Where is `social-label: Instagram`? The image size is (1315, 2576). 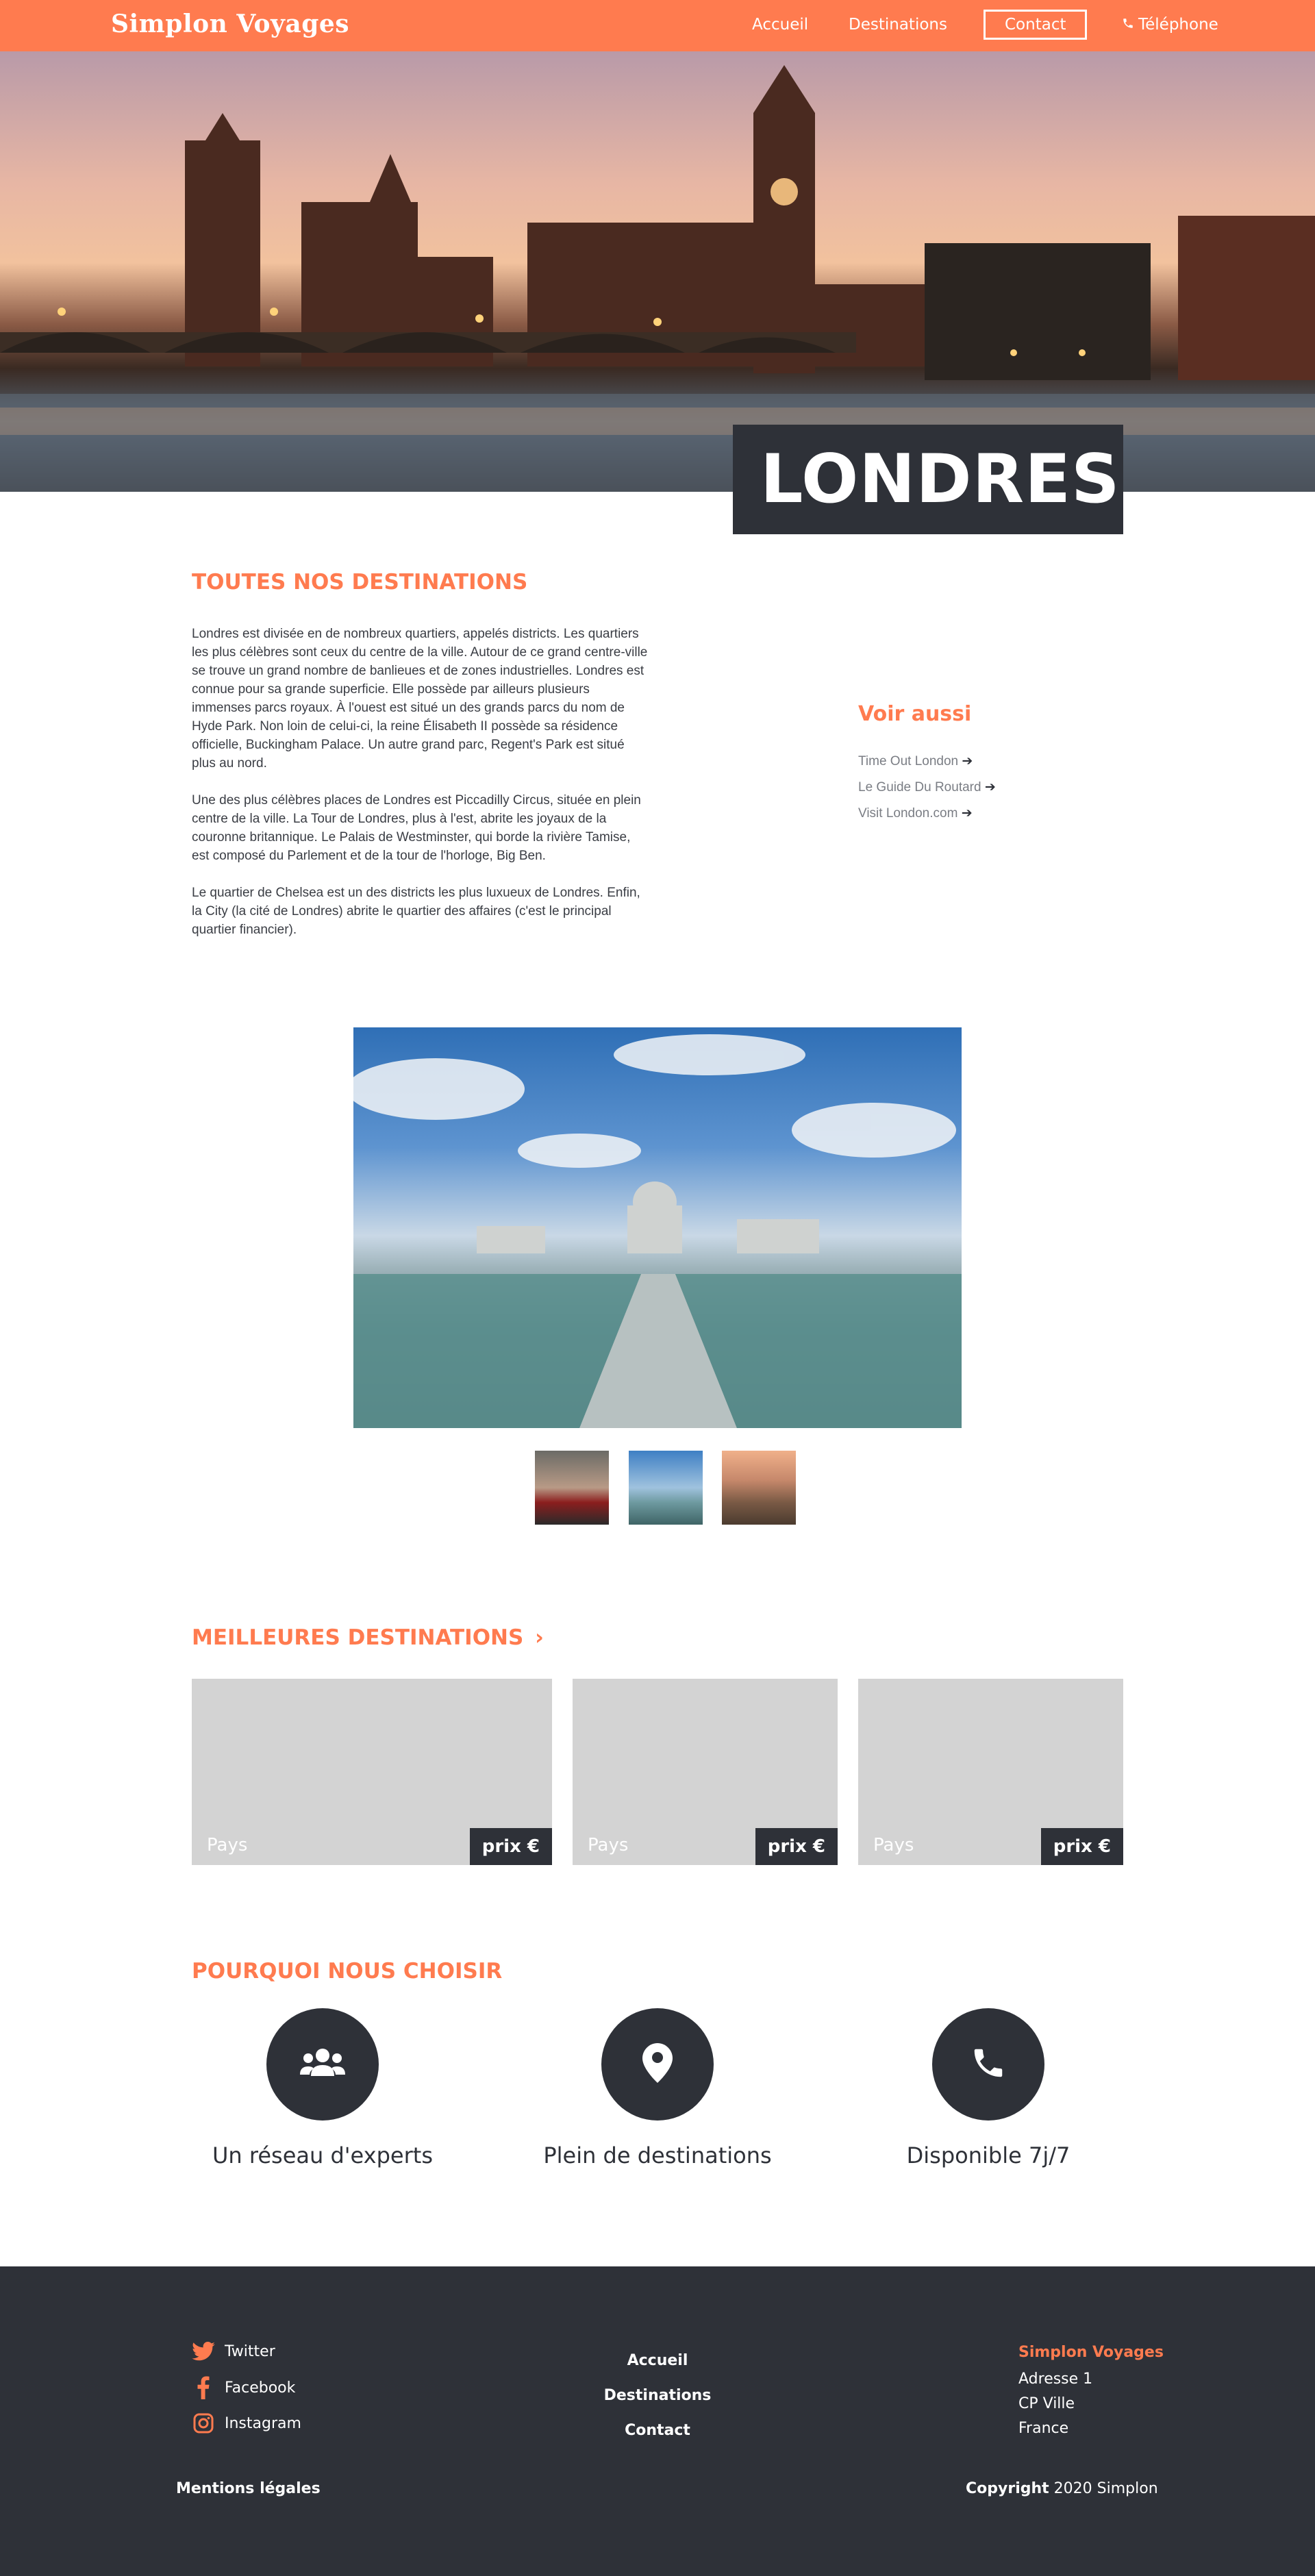
social-label: Instagram is located at coordinates (263, 2423).